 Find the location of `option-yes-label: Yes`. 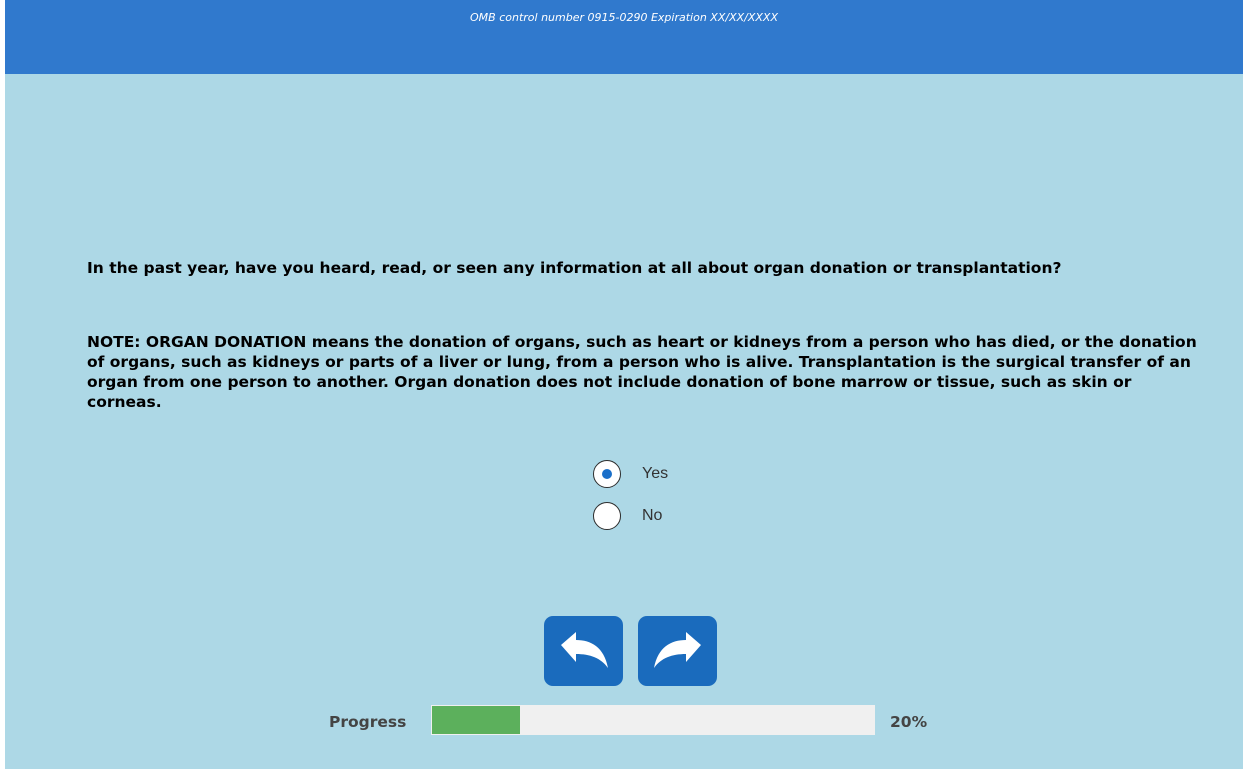

option-yes-label: Yes is located at coordinates (655, 474).